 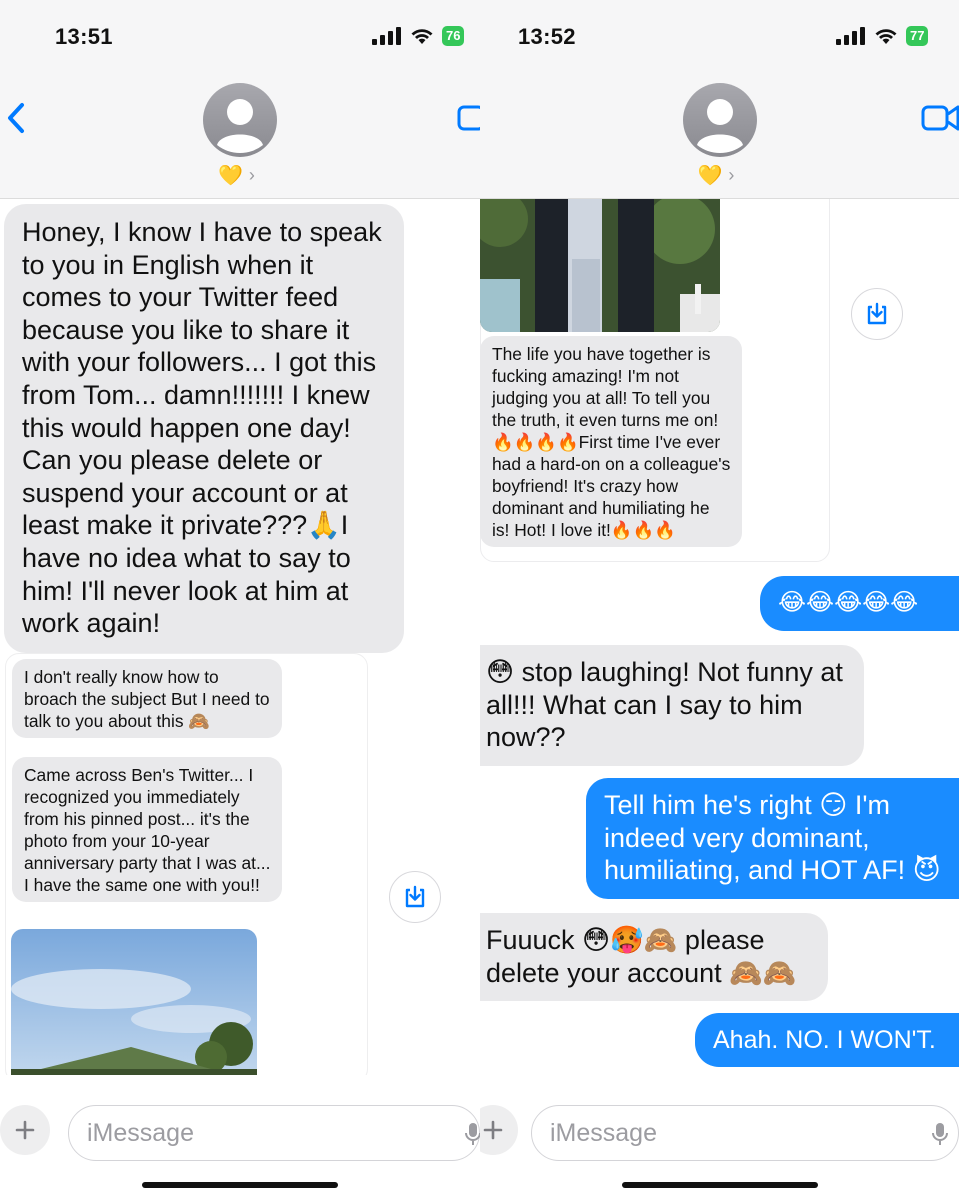 I want to click on group-photo-image, so click(x=600, y=265).